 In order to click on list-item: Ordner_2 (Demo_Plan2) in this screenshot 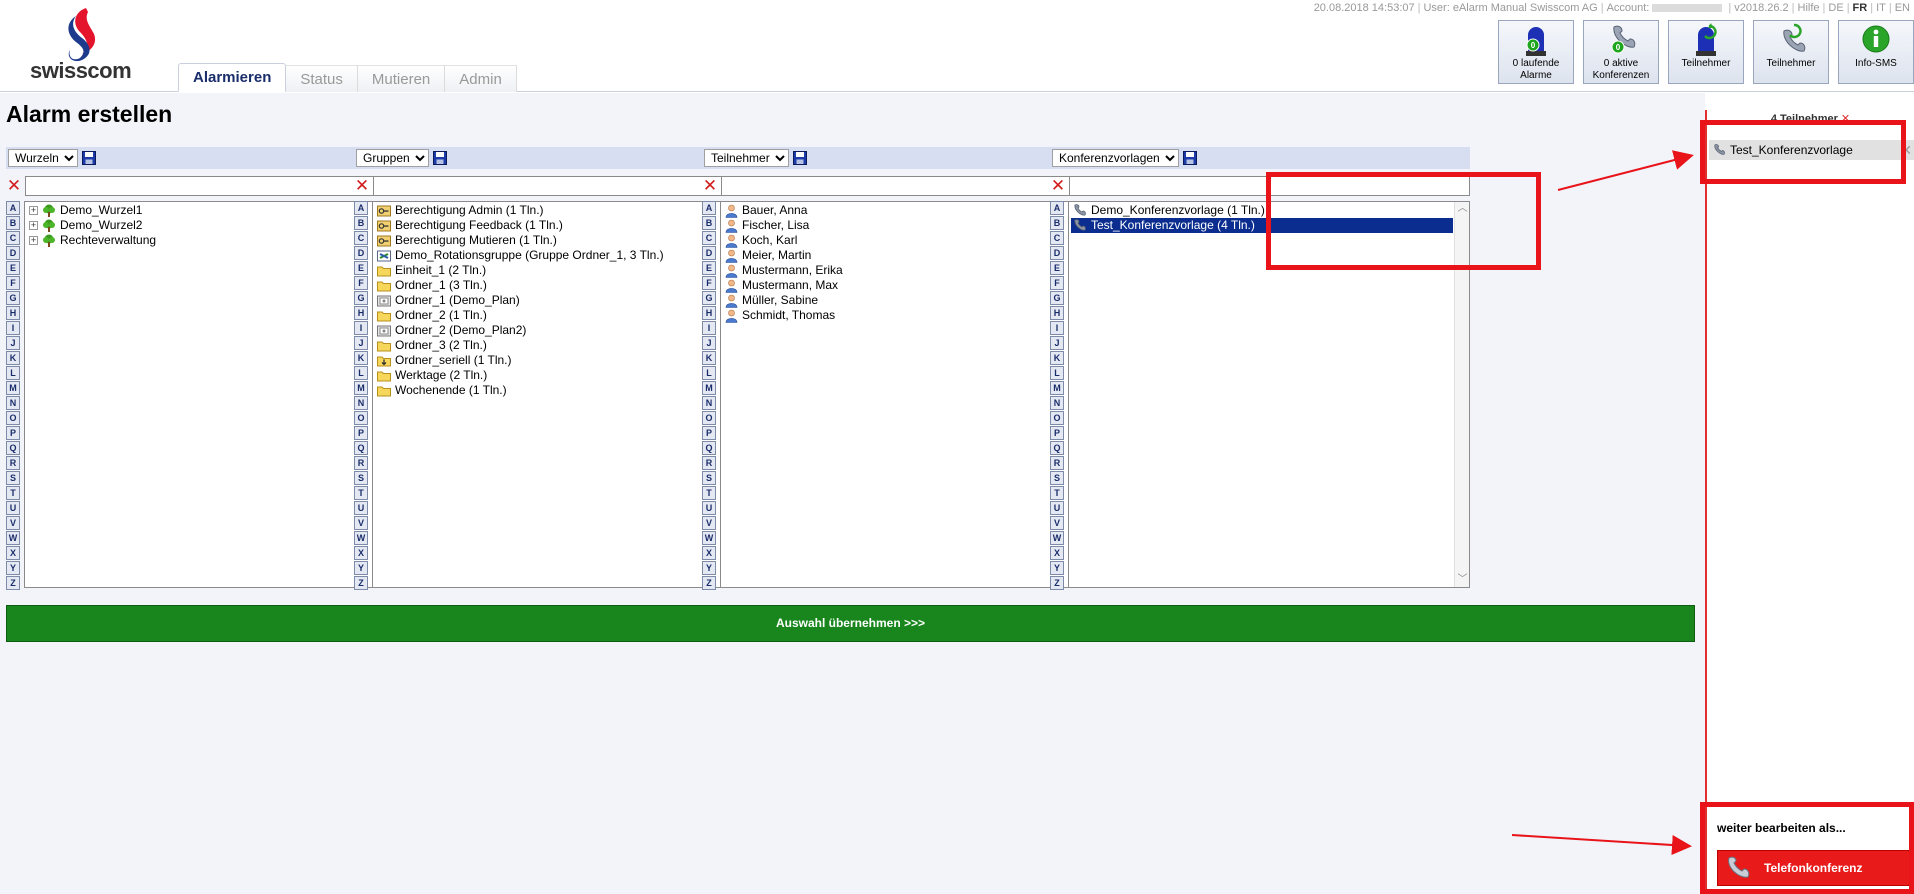, I will do `click(566, 330)`.